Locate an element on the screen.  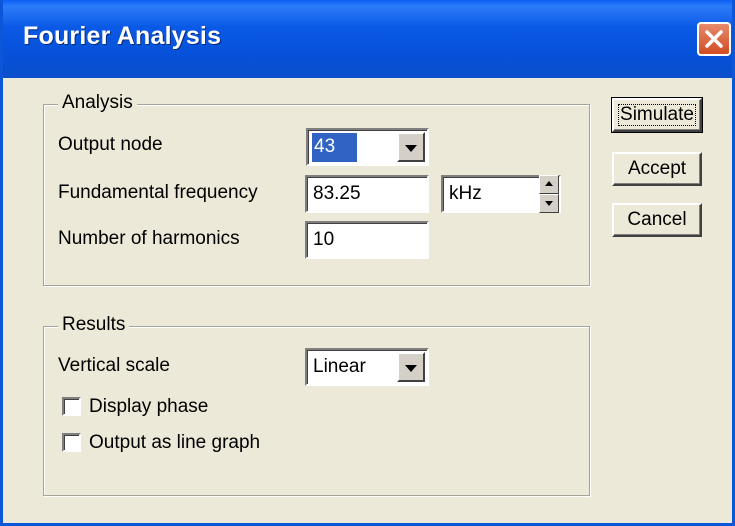
line-graph-checkbox is located at coordinates (71, 442).